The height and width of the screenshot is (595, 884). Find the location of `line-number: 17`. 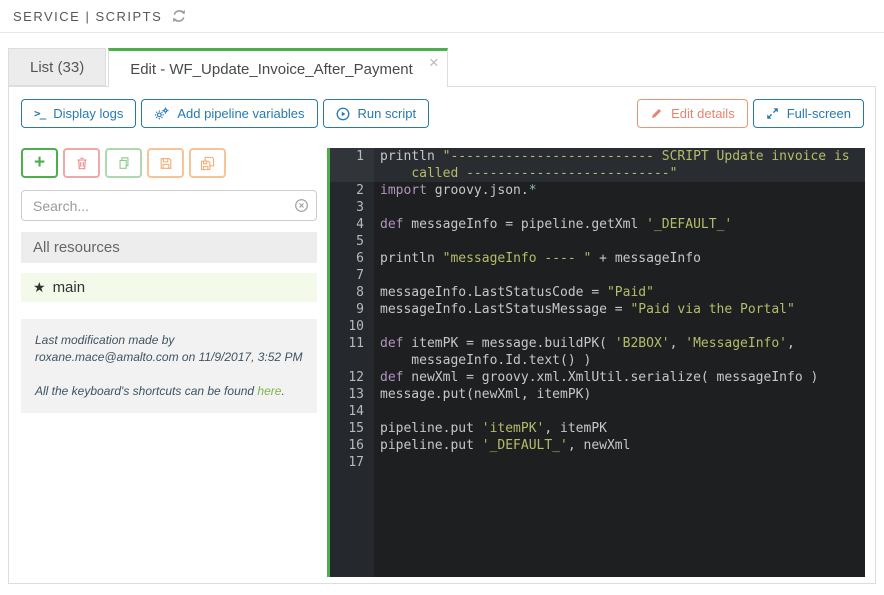

line-number: 17 is located at coordinates (352, 462).